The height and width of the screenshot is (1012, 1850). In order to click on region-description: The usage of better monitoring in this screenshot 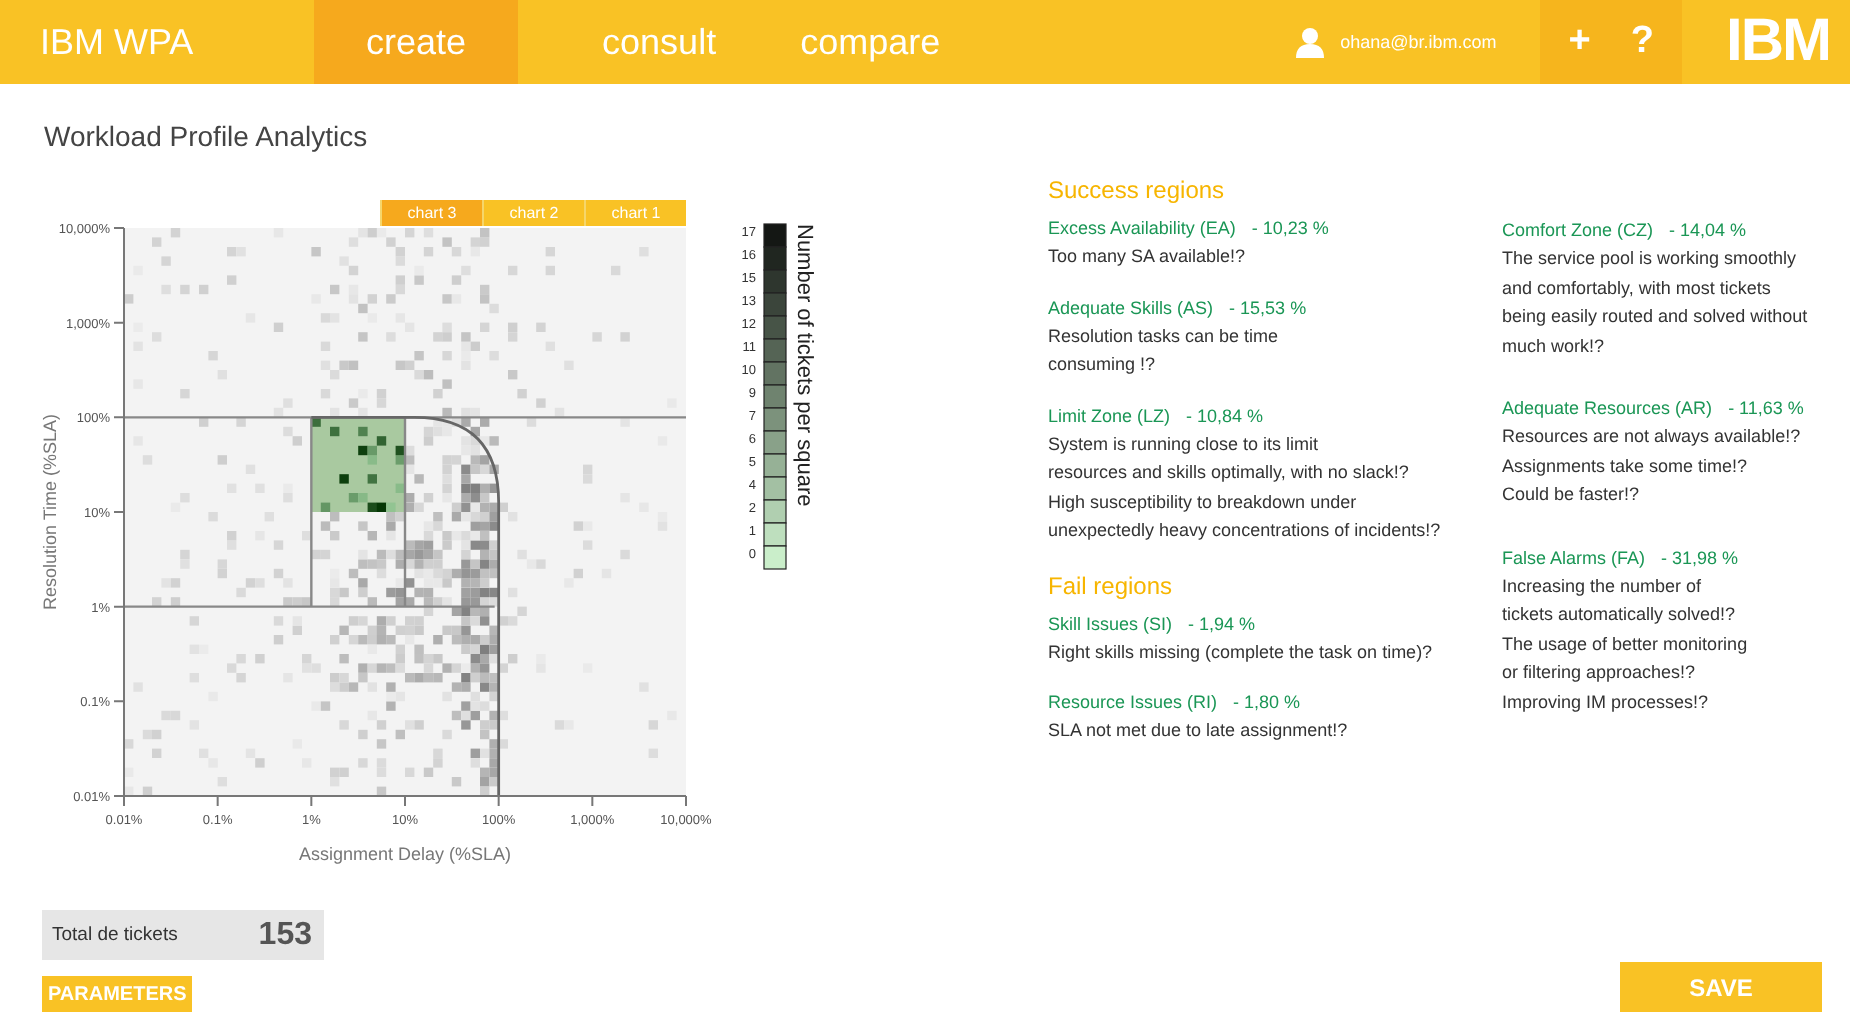, I will do `click(1626, 644)`.